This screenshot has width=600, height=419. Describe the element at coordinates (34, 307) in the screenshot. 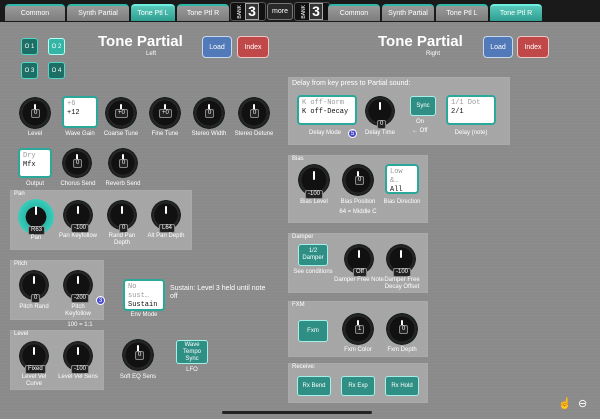

I see `pitch-rand-label: Pitch Rand` at that location.